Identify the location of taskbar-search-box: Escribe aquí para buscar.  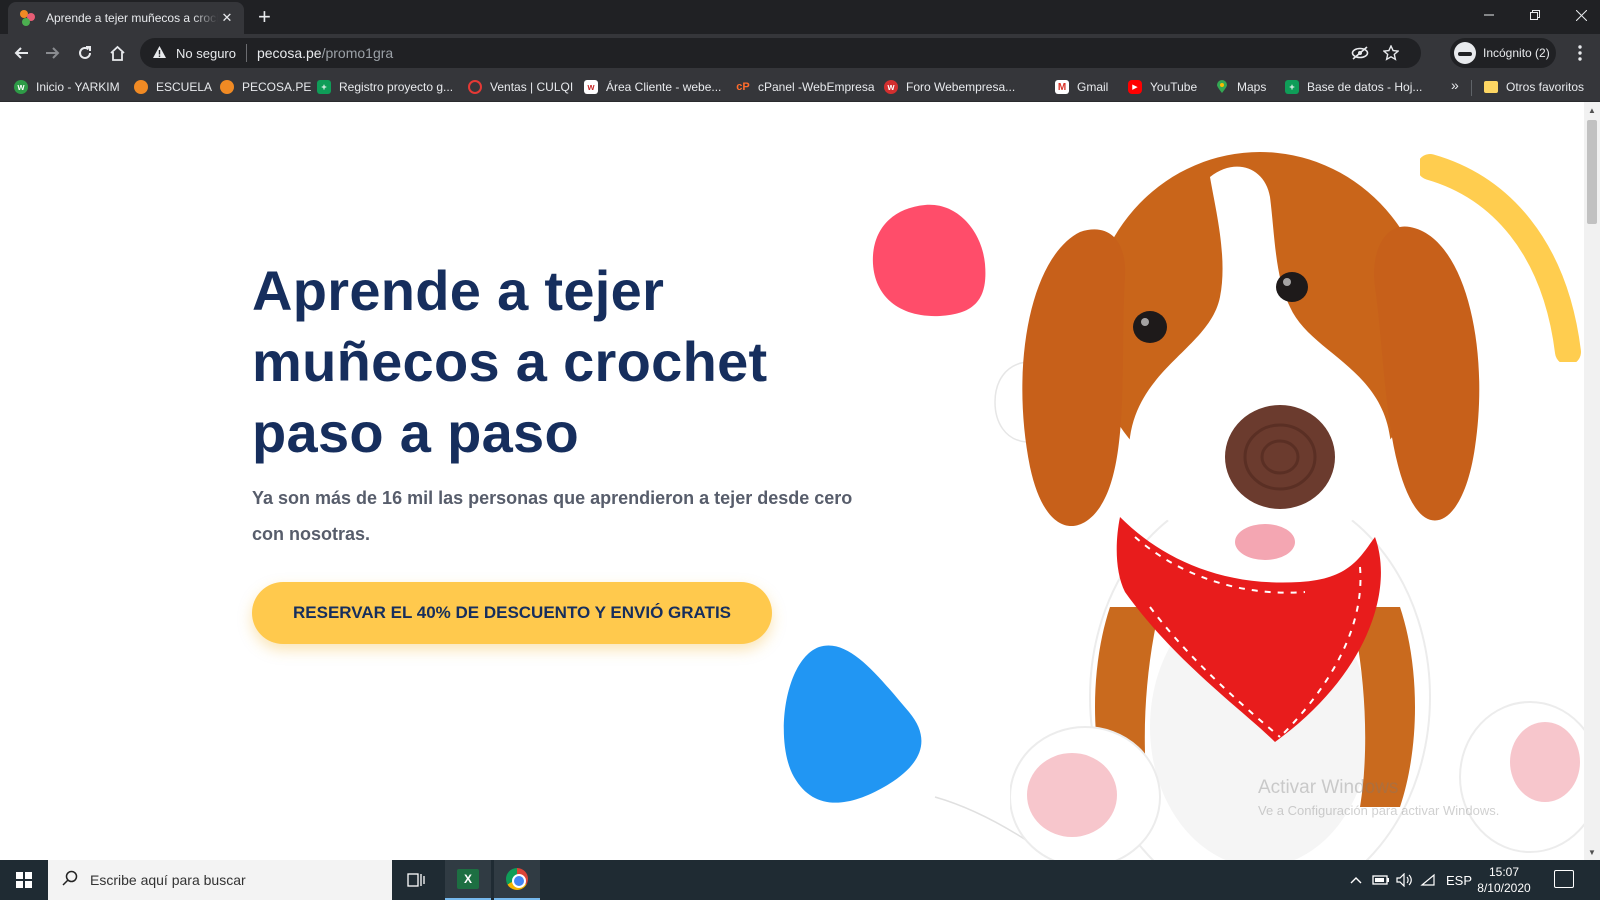
(220, 880).